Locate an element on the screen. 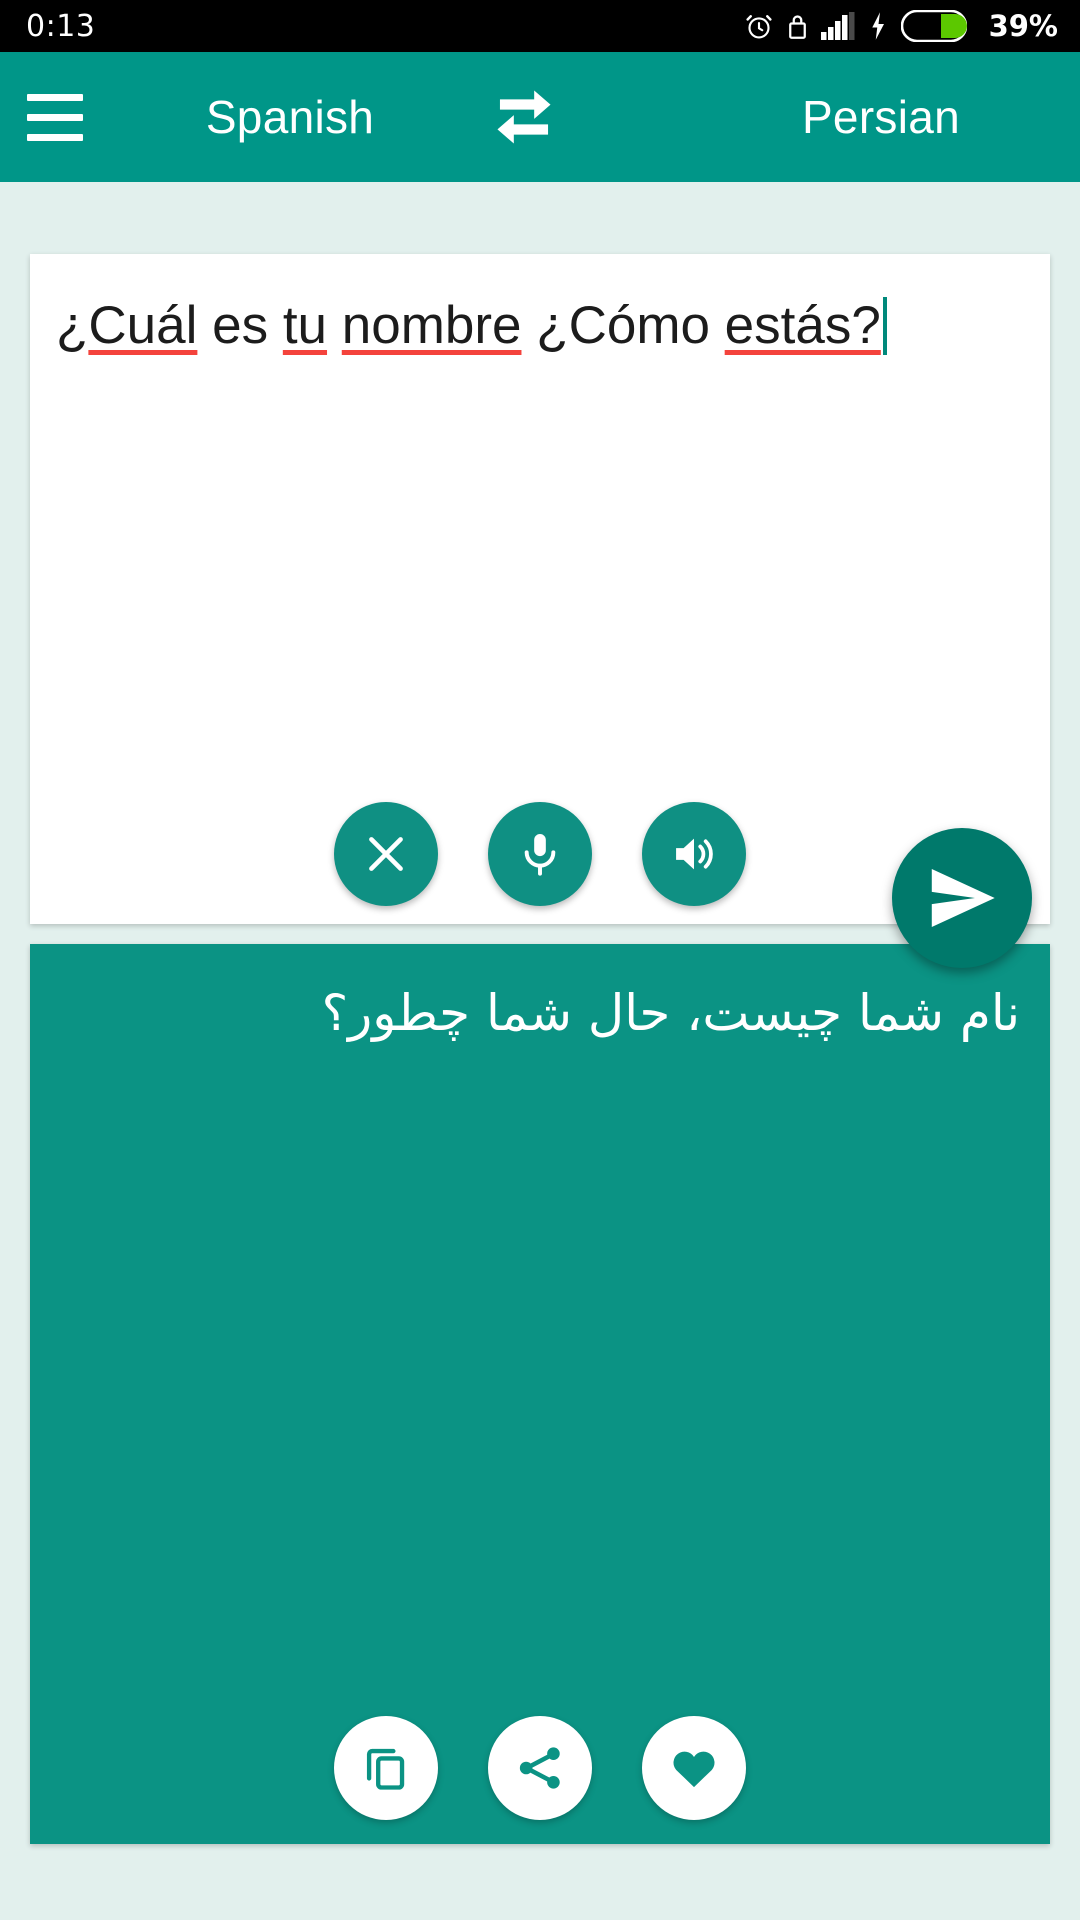  favorite-button is located at coordinates (694, 1768).